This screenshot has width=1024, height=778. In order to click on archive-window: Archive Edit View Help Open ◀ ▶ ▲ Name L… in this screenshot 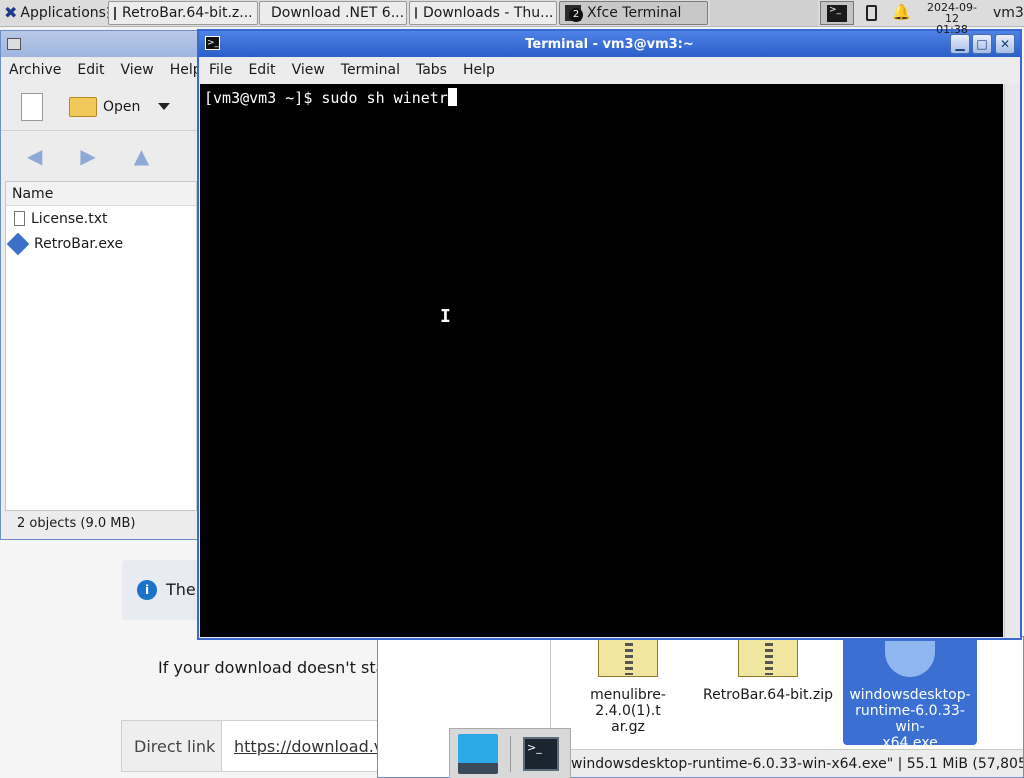, I will do `click(101, 285)`.